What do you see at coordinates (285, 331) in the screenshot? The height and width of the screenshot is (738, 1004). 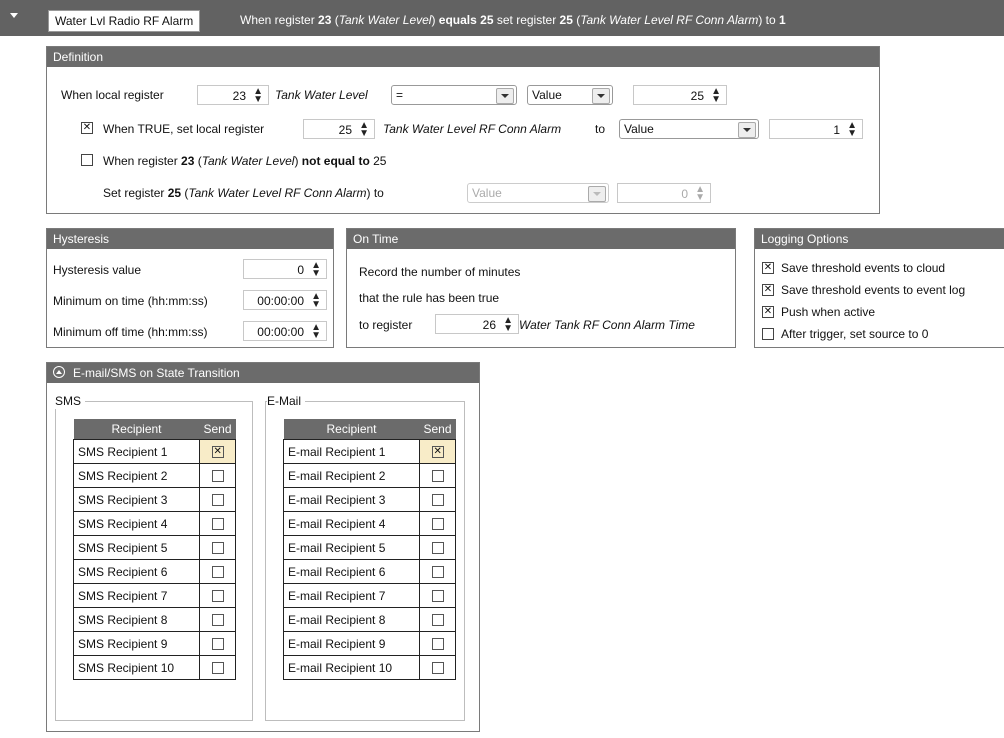 I see `min-off-time-stepper: 00:00:00 ▲ ▼` at bounding box center [285, 331].